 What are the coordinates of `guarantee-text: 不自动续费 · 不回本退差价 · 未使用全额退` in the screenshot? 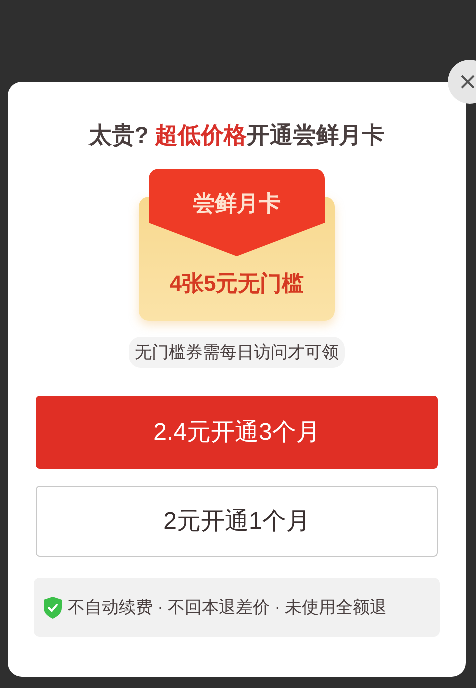 It's located at (228, 607).